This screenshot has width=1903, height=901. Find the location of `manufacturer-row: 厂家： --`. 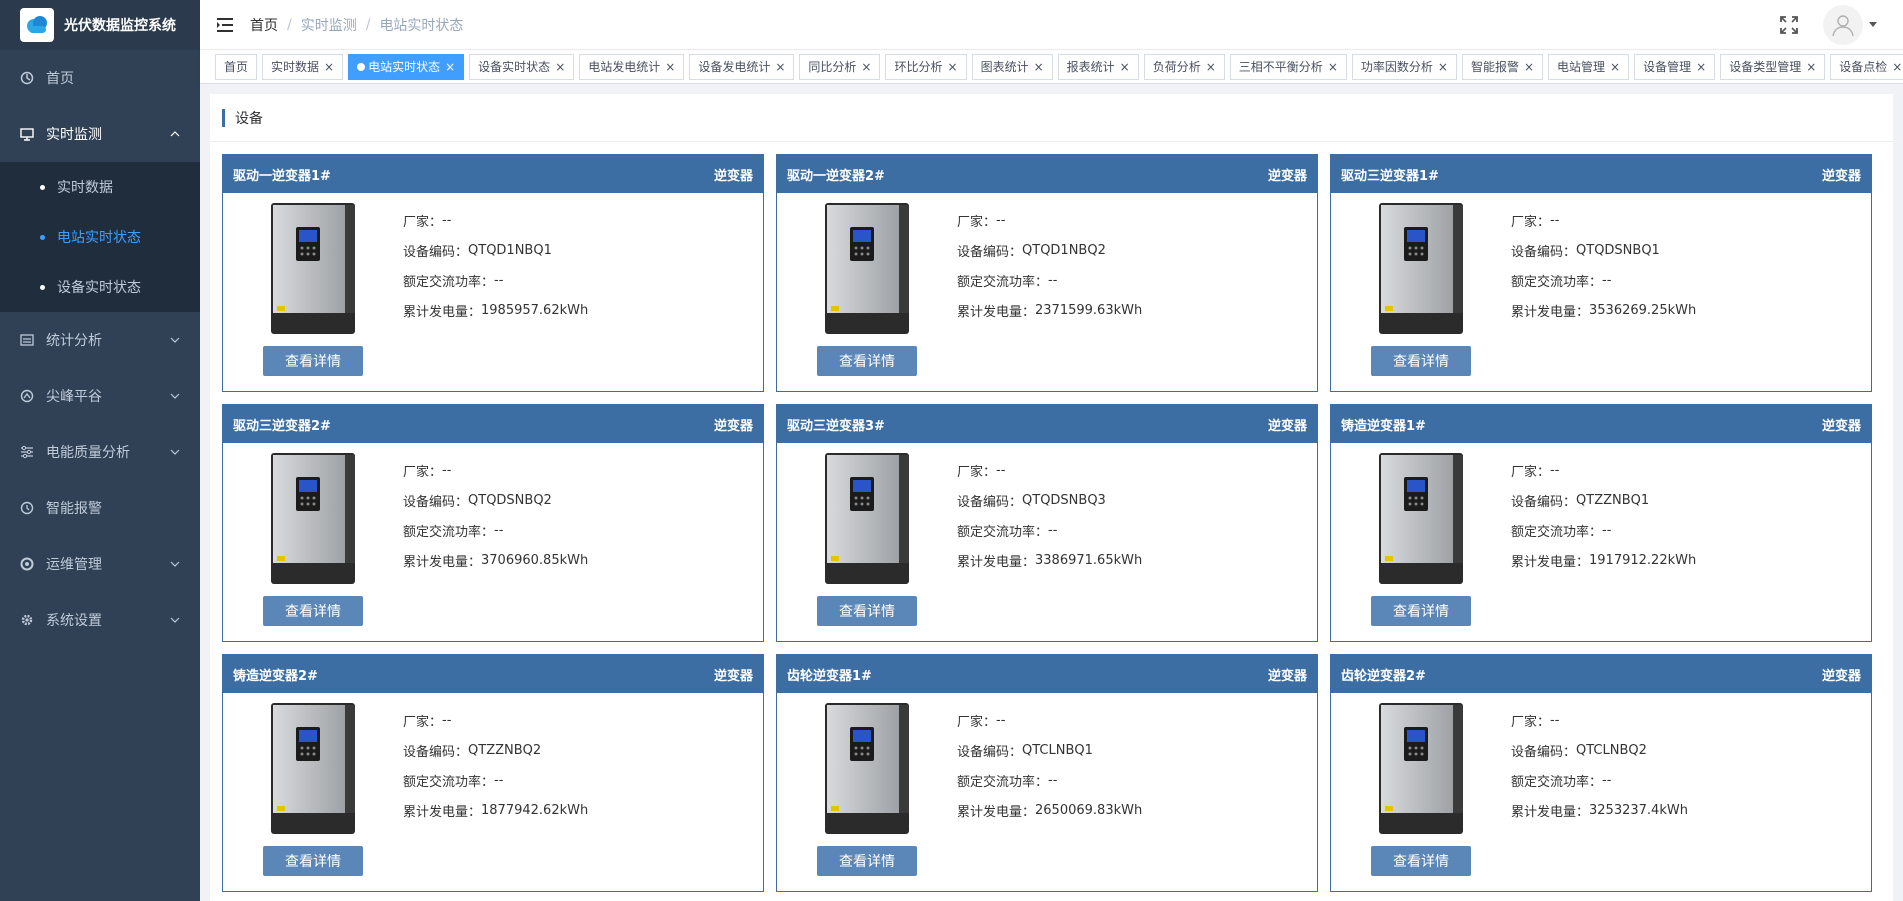

manufacturer-row: 厂家： -- is located at coordinates (1603, 470).